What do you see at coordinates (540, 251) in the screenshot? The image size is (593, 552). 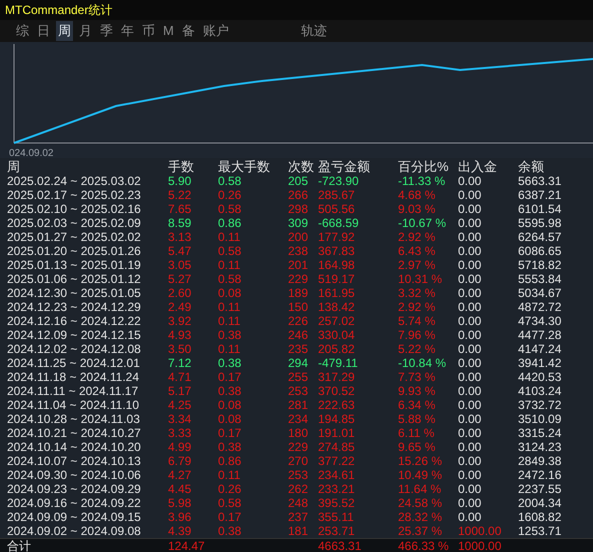 I see `table-cell-text: 6086.65` at bounding box center [540, 251].